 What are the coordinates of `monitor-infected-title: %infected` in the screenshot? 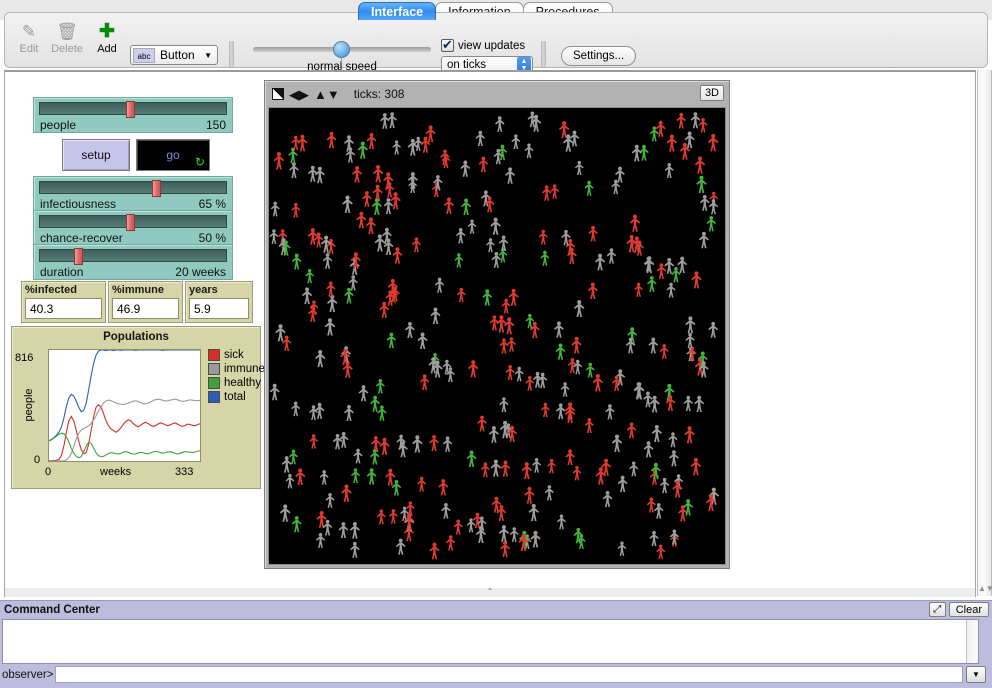 It's located at (51, 290).